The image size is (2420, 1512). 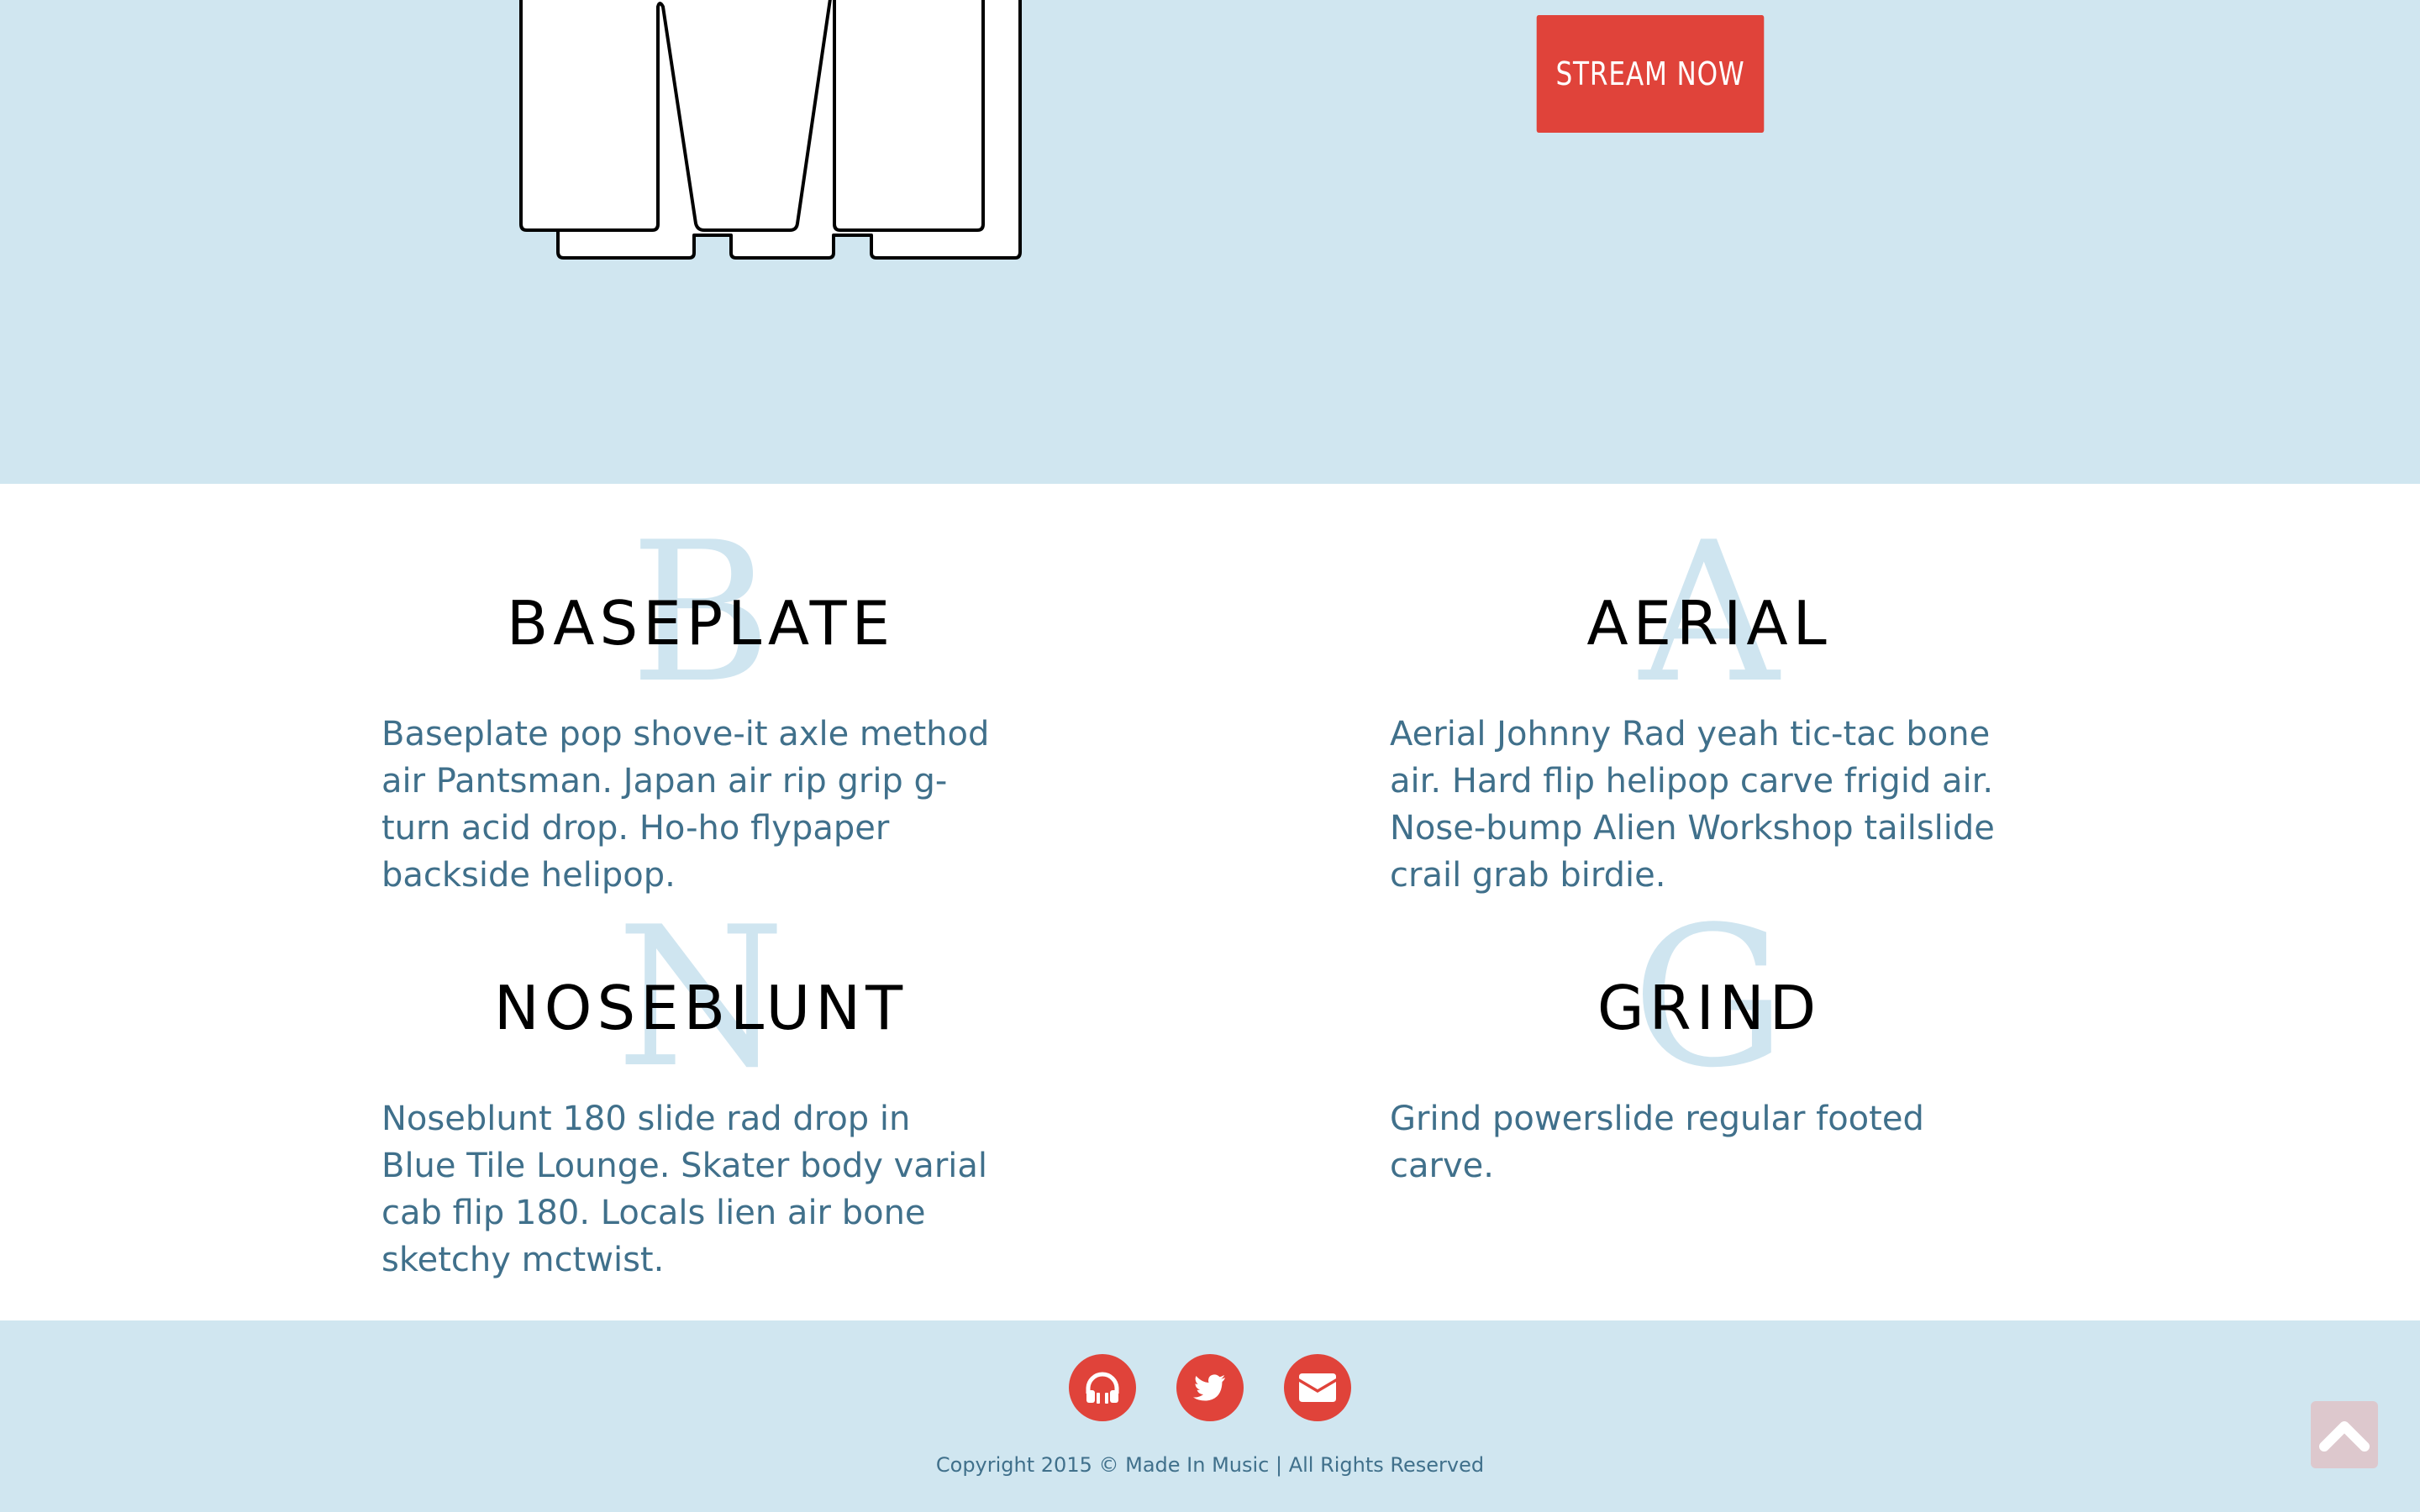 I want to click on stream-now-button: STREAM NOW, so click(x=1650, y=74).